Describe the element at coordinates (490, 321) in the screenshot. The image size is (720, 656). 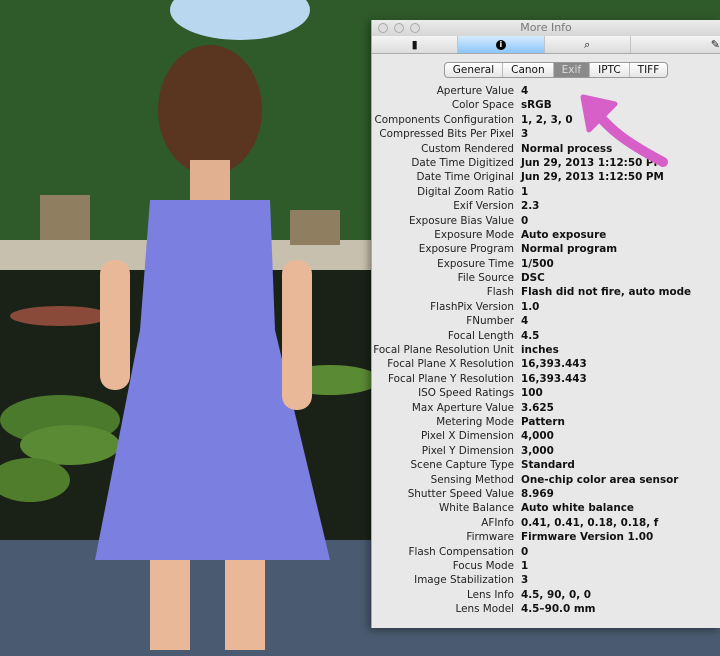
I see `exif-label: FNumber` at that location.